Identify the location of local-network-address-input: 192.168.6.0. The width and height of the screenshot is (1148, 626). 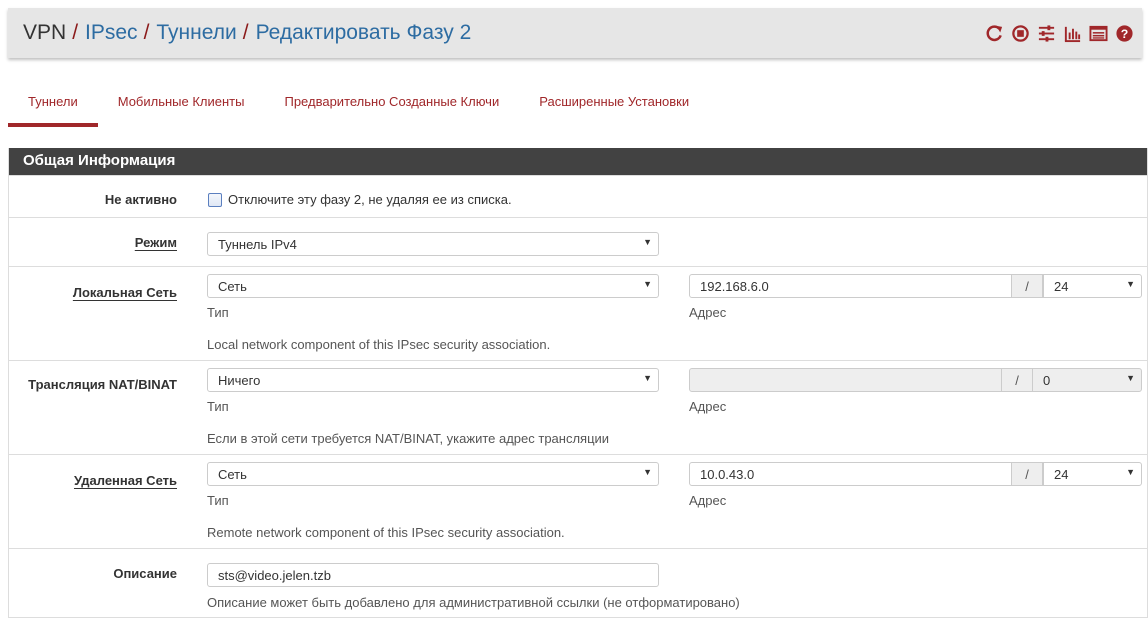
(850, 286).